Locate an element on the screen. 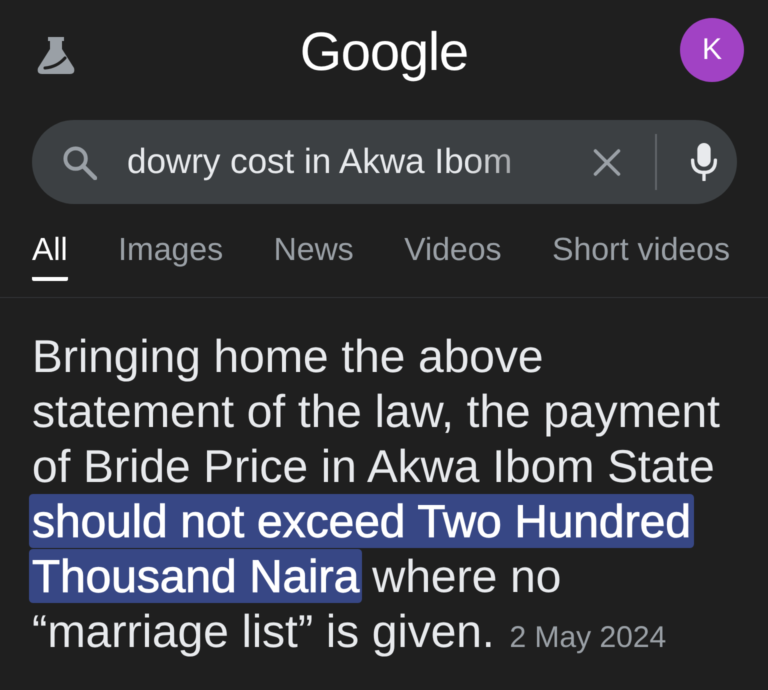 Image resolution: width=768 pixels, height=690 pixels. search-field: dowry cost in Akwa Ibom is located at coordinates (384, 162).